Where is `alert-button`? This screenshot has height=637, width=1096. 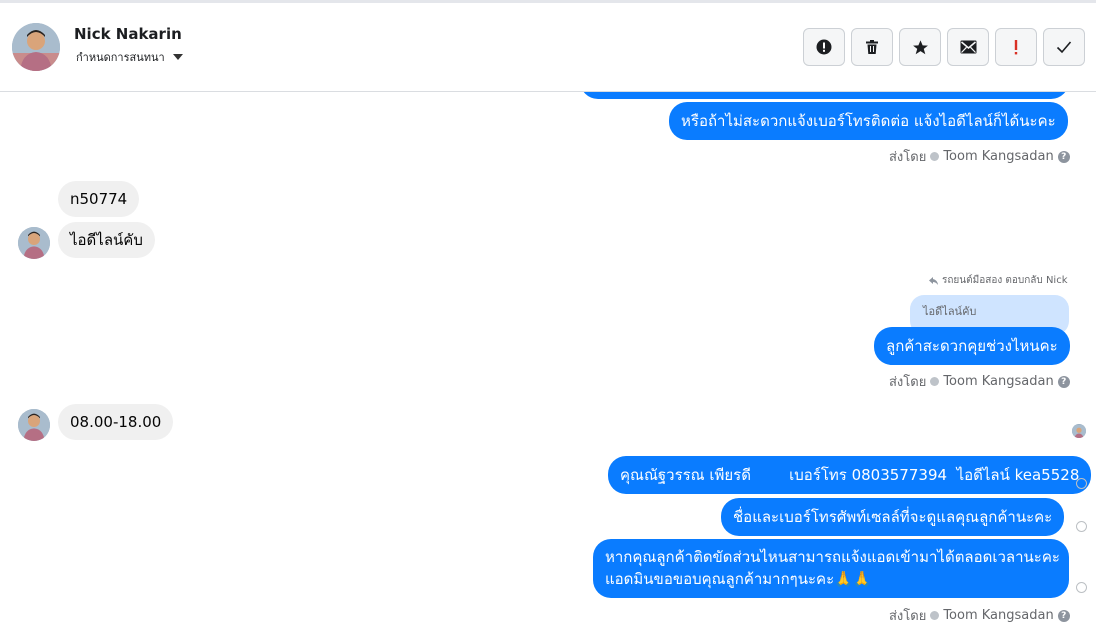
alert-button is located at coordinates (824, 47).